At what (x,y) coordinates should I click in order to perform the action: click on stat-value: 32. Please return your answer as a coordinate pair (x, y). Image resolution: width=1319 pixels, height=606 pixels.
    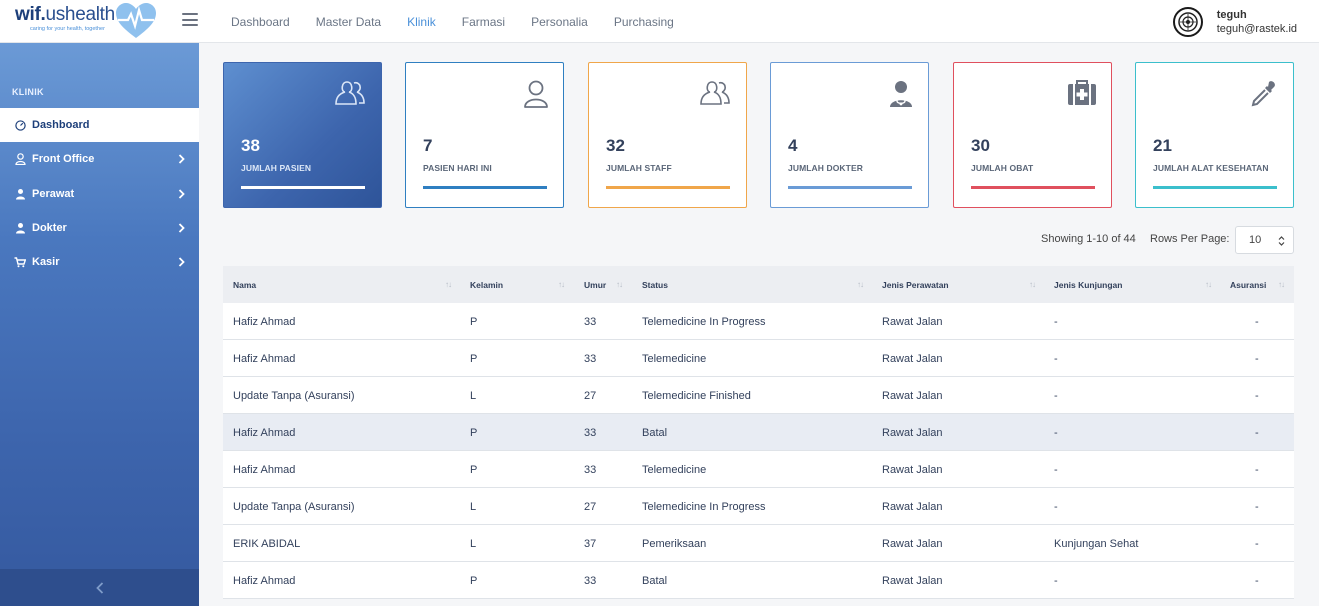
    Looking at the image, I should click on (615, 145).